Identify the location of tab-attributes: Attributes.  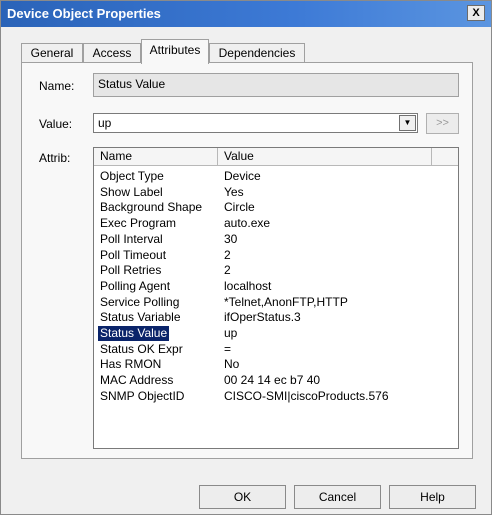
(175, 51).